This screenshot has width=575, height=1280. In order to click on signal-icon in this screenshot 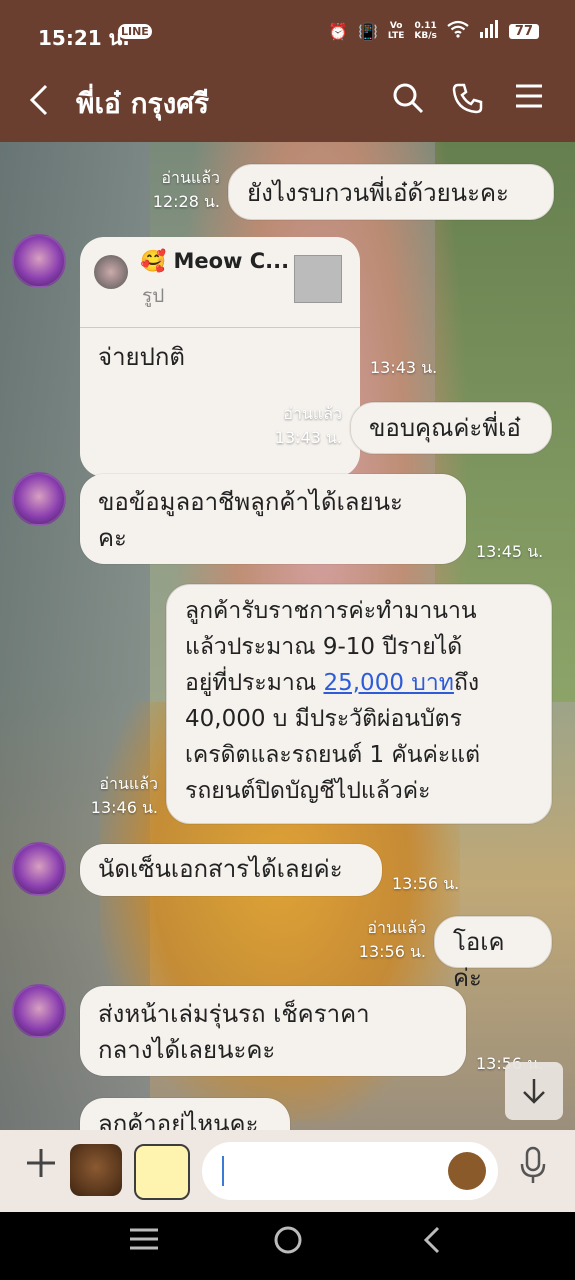, I will do `click(489, 31)`.